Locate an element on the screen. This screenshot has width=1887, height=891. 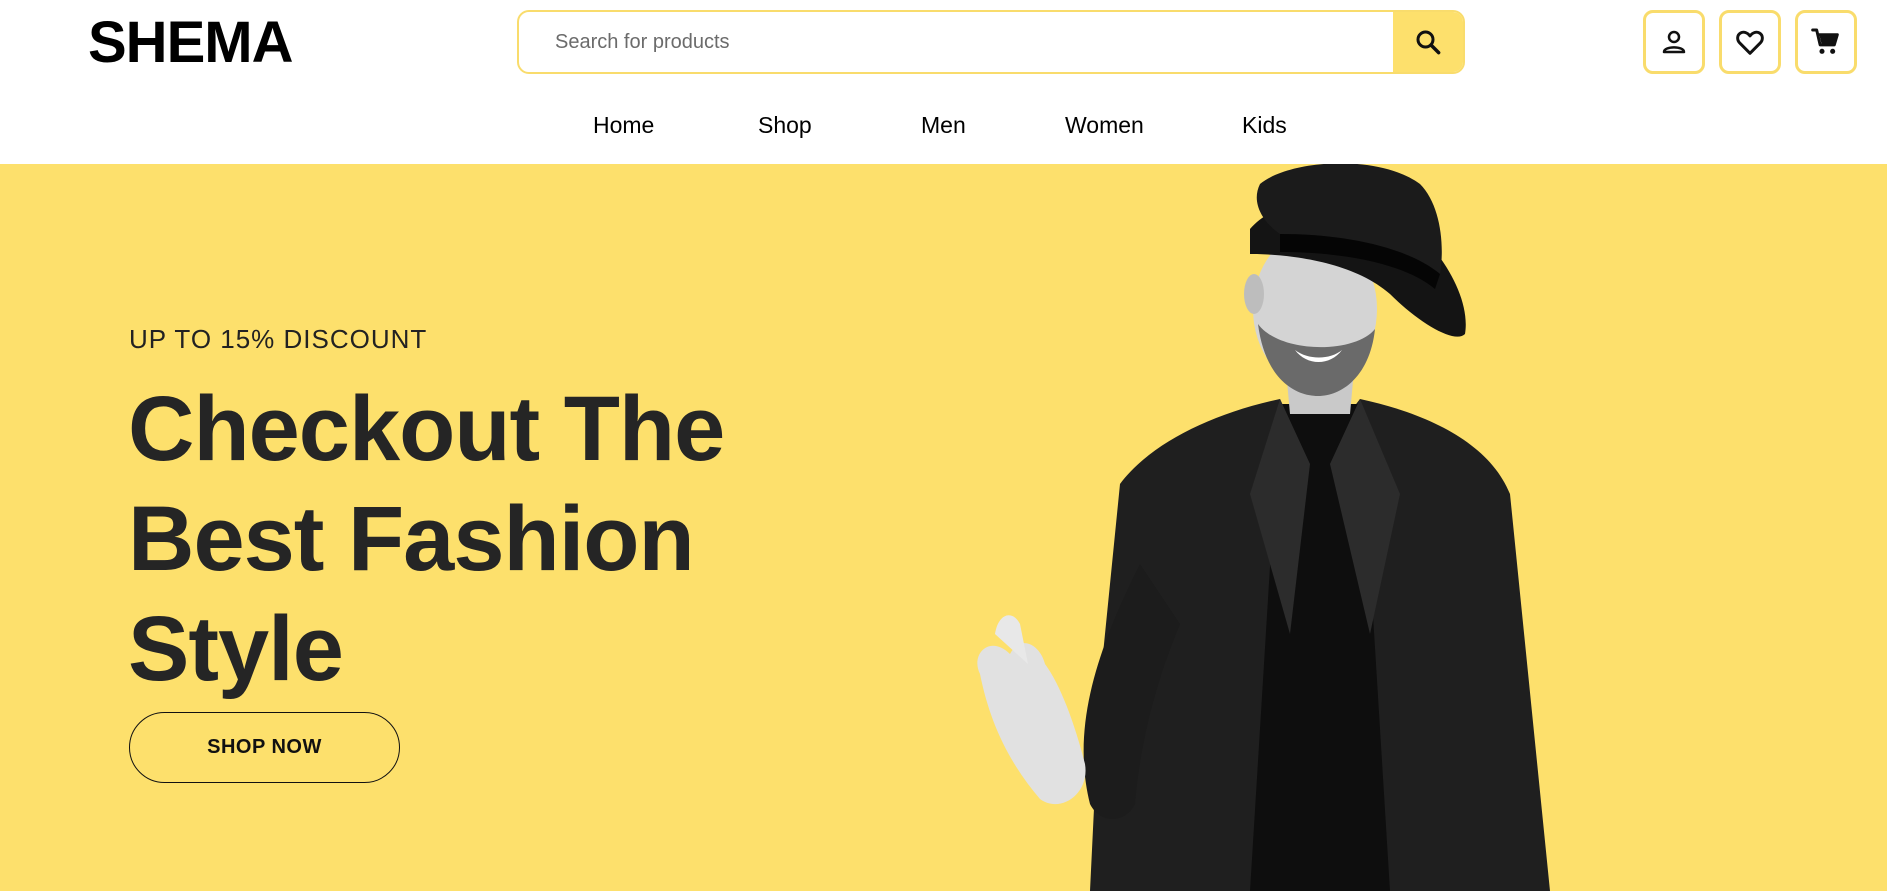
hero-title-line: Style is located at coordinates (236, 649).